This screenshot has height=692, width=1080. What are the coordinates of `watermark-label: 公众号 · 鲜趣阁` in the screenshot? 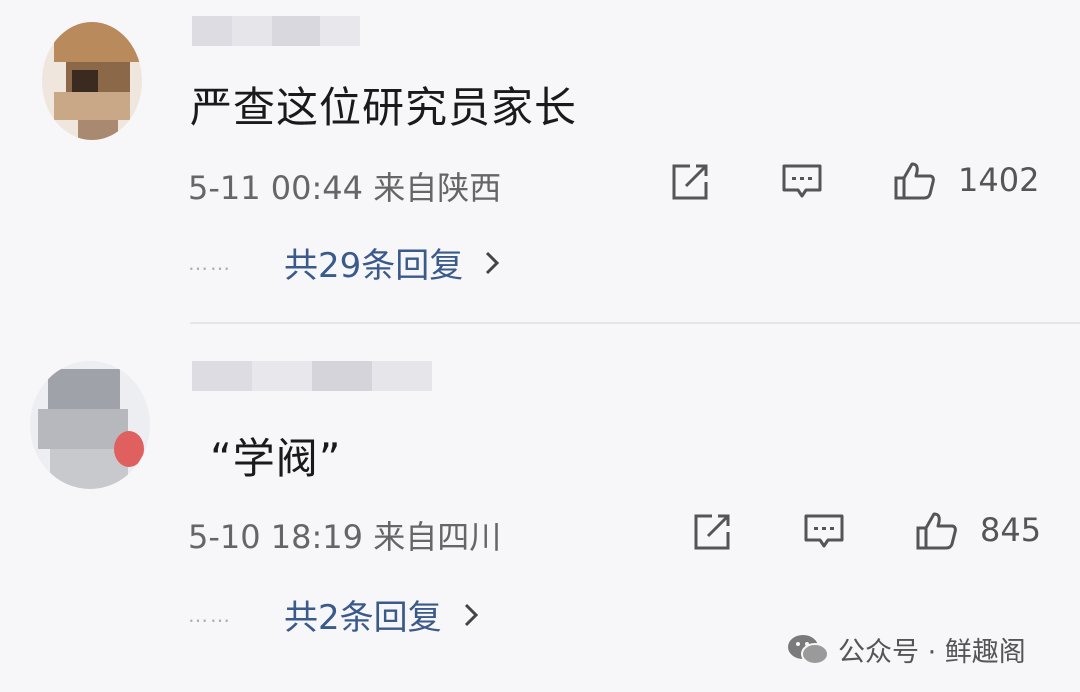 It's located at (932, 652).